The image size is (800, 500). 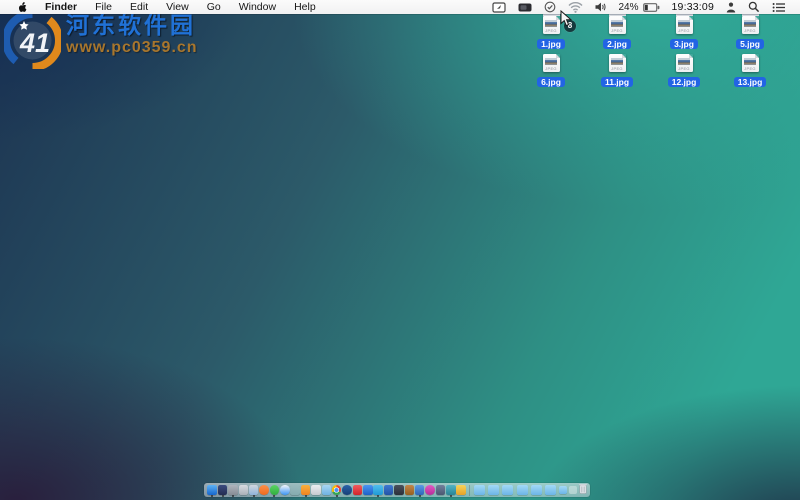 What do you see at coordinates (32, 40) in the screenshot?
I see `watermark-logo-icon: 41` at bounding box center [32, 40].